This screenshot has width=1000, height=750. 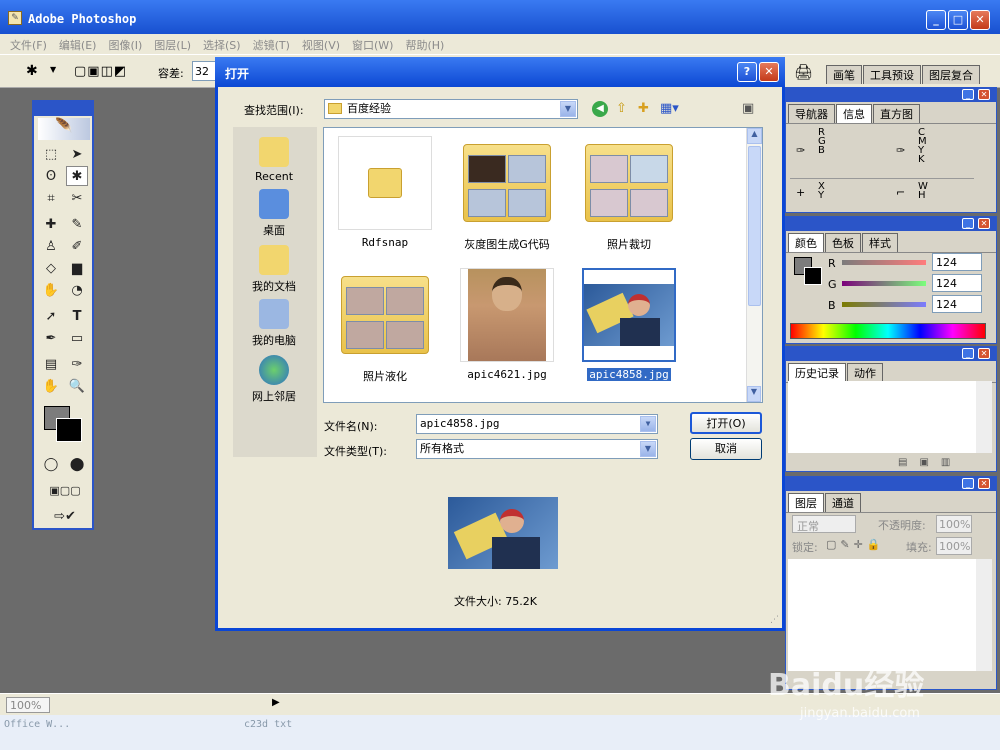 I want to click on marquee-tool-icon: ⬚, so click(x=51, y=154).